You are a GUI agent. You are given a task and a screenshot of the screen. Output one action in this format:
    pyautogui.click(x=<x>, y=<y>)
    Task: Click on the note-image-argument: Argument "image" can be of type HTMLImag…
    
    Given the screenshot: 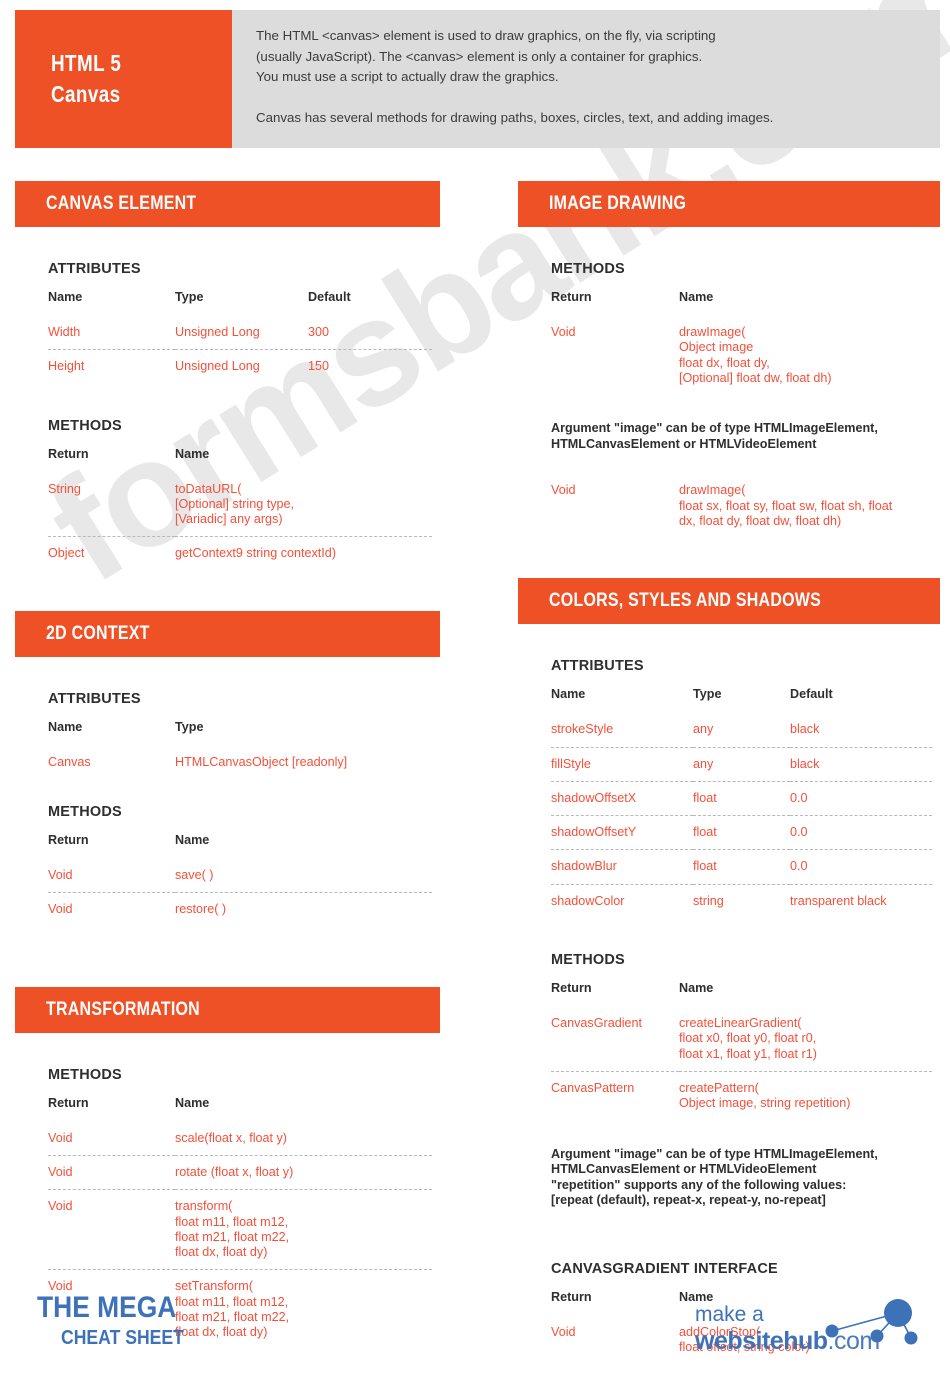 What is the action you would take?
    pyautogui.click(x=714, y=436)
    